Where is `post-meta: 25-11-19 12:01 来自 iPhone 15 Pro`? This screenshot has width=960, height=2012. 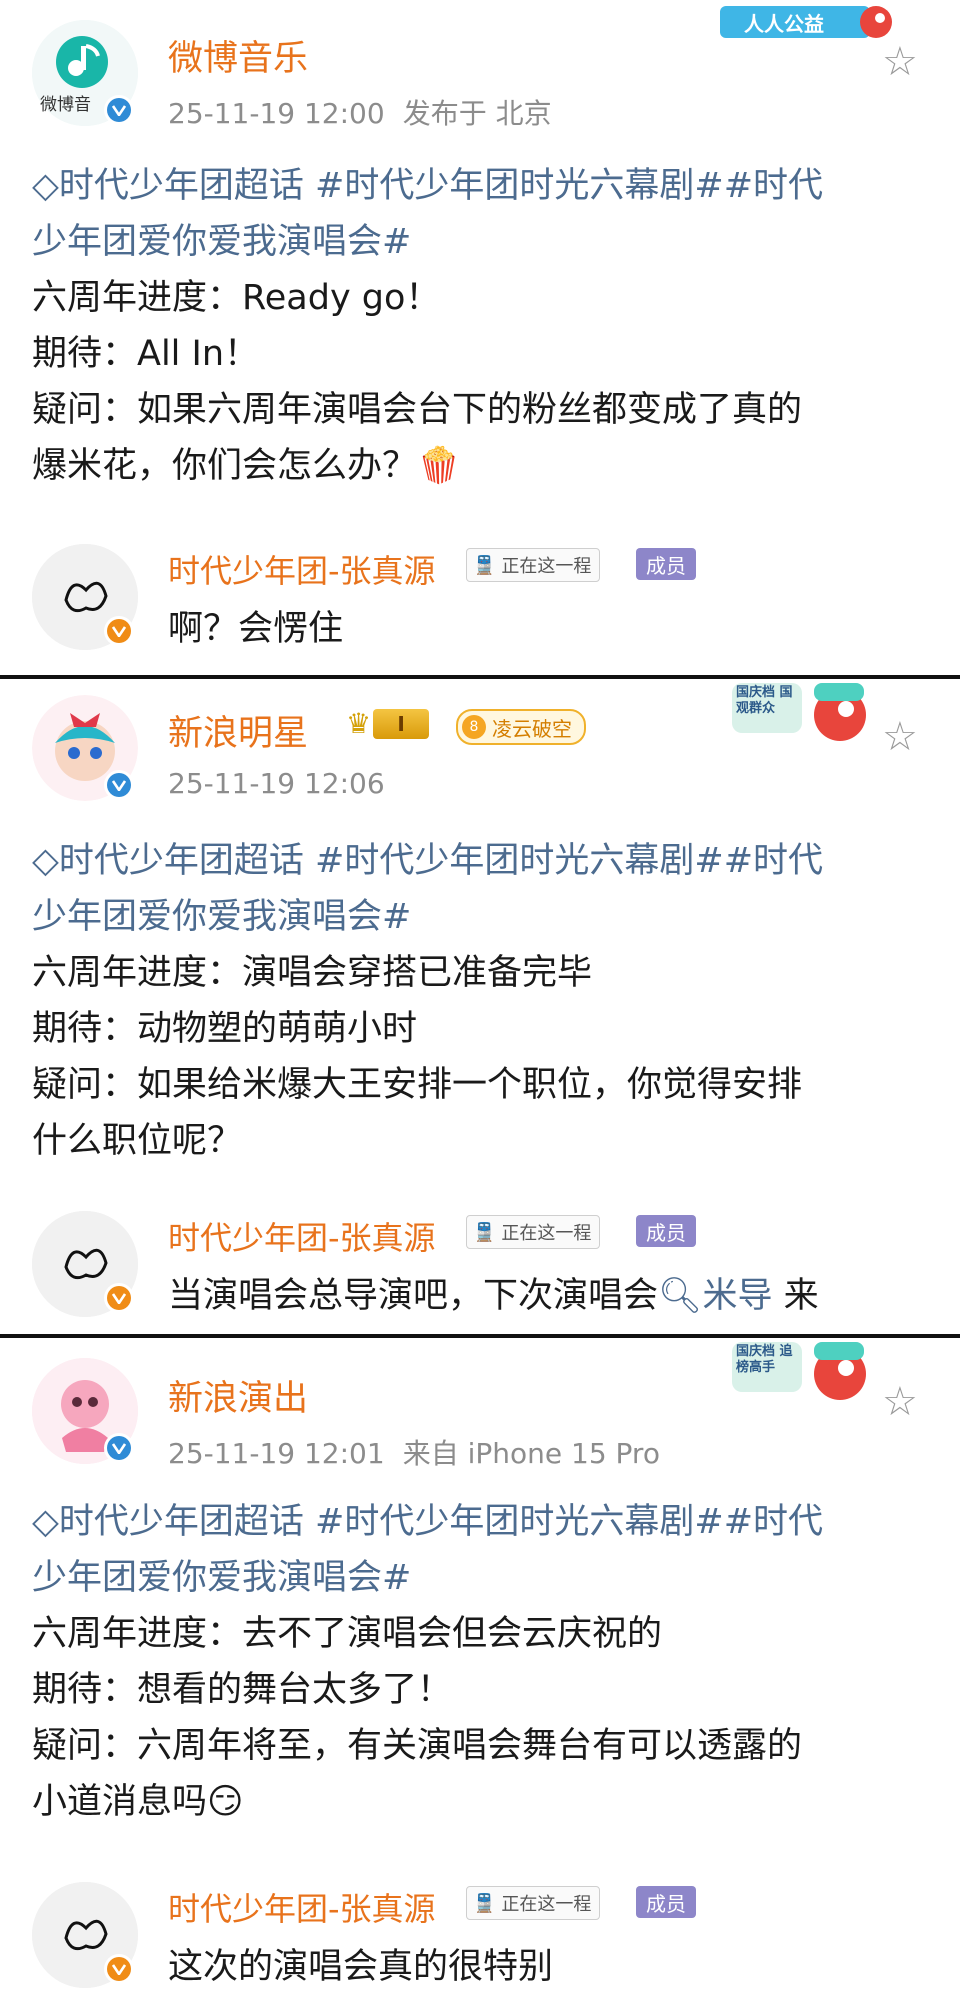 post-meta: 25-11-19 12:01 来自 iPhone 15 Pro is located at coordinates (423, 1452).